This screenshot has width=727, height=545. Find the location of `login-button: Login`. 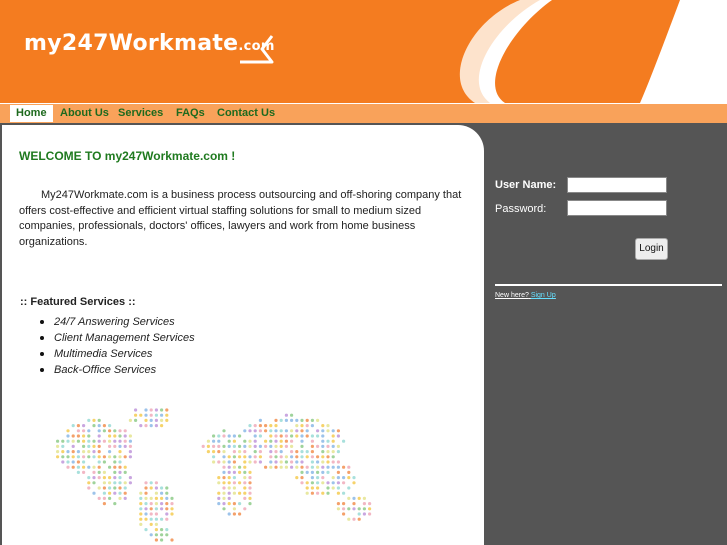

login-button: Login is located at coordinates (651, 249).